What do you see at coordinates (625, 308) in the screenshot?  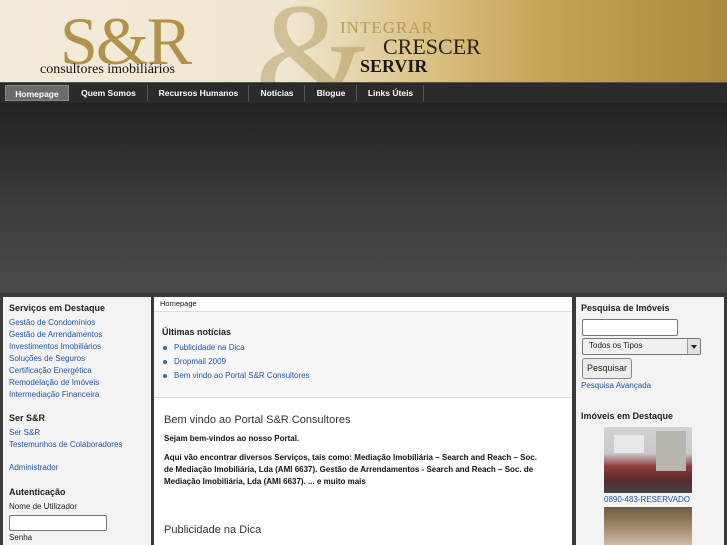 I see `search-heading: Pesquisa de Imóveis` at bounding box center [625, 308].